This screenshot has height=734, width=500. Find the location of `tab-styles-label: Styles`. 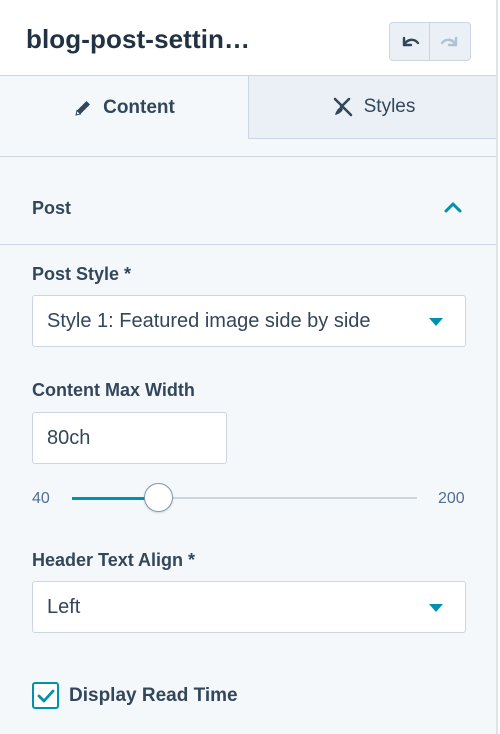

tab-styles-label: Styles is located at coordinates (389, 106).